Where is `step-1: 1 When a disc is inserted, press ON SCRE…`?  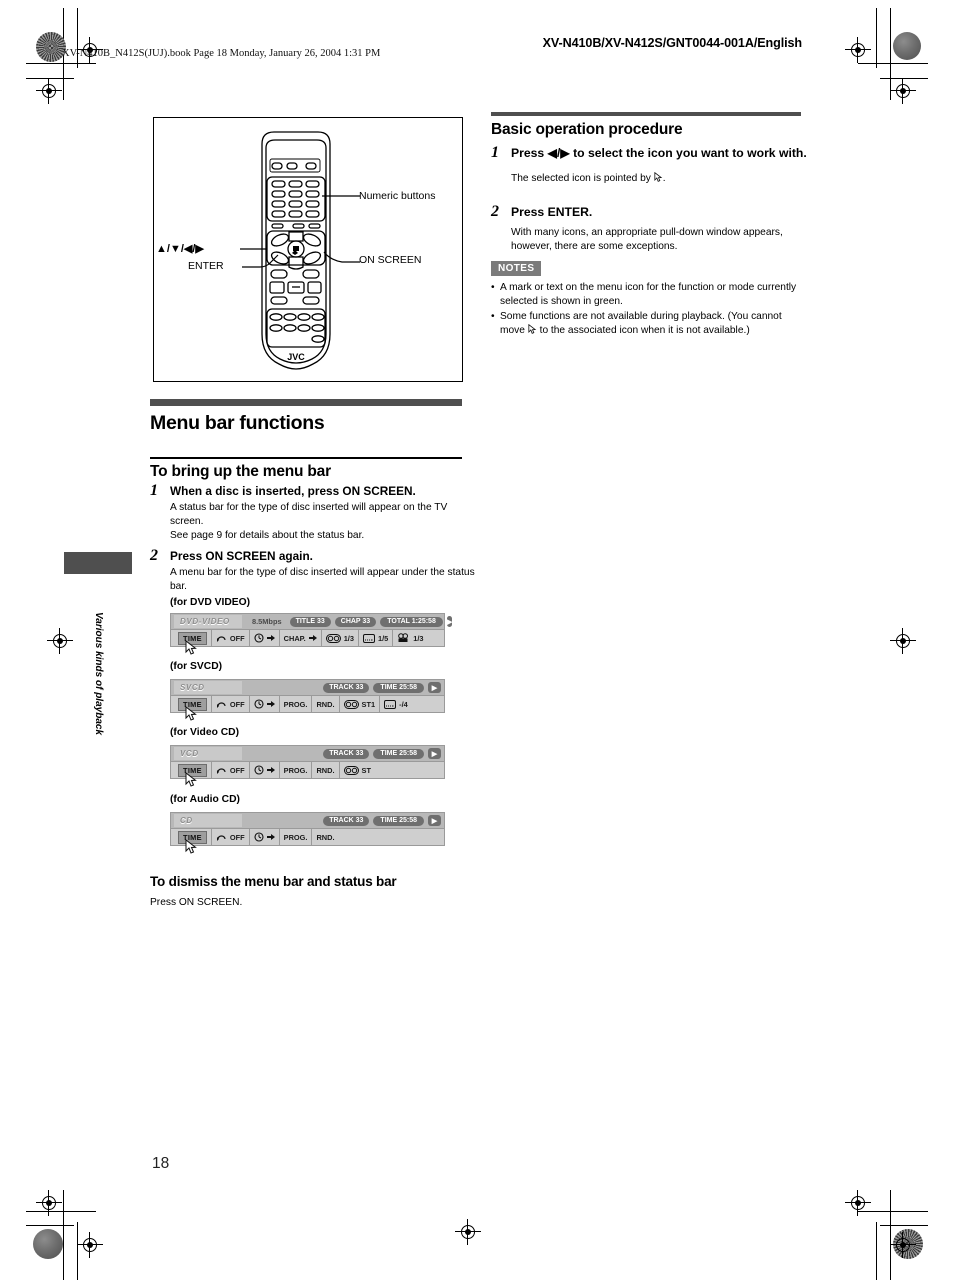
step-1: 1 When a disc is inserted, press ON SCRE… is located at coordinates (316, 513).